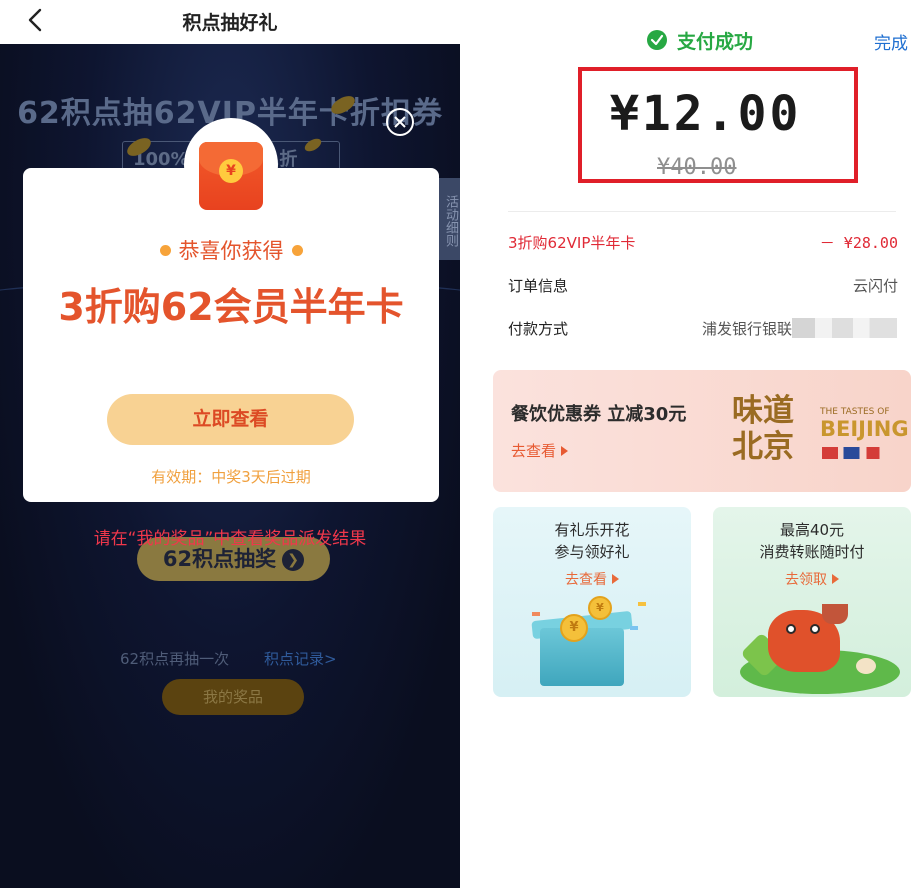  I want to click on payment-status: 支付成功, so click(715, 42).